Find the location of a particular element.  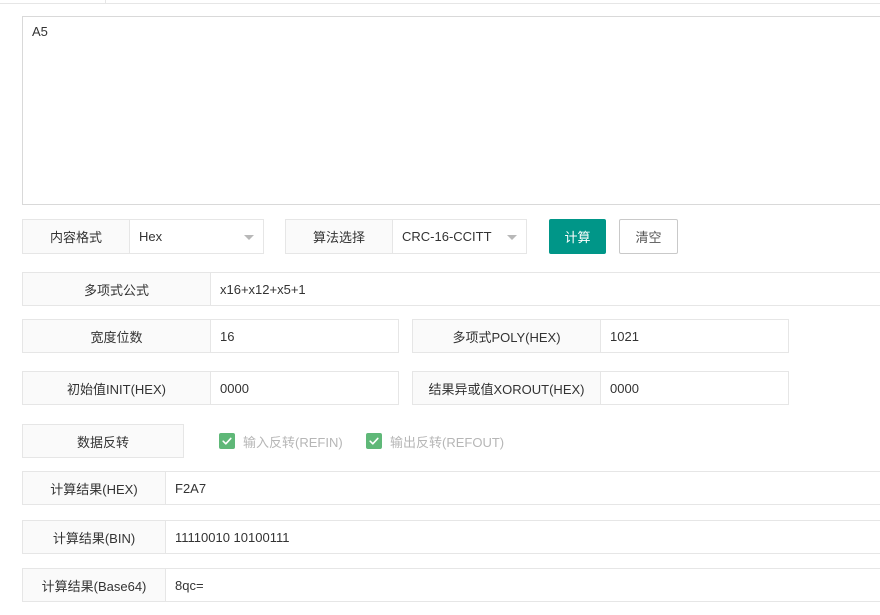

result-hex-label: 计算结果(HEX) is located at coordinates (94, 488).